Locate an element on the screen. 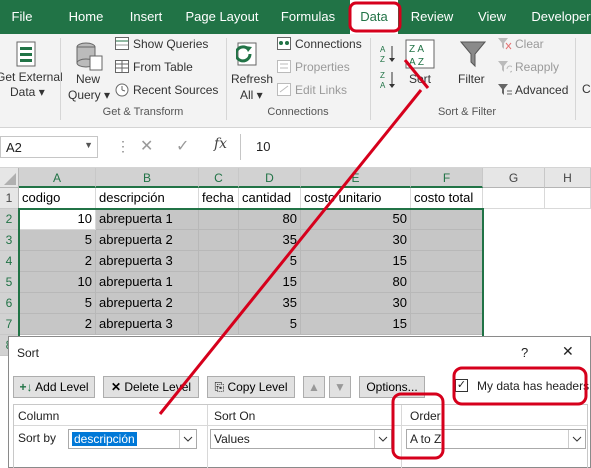  annotation-headers-highlight is located at coordinates (520, 386).